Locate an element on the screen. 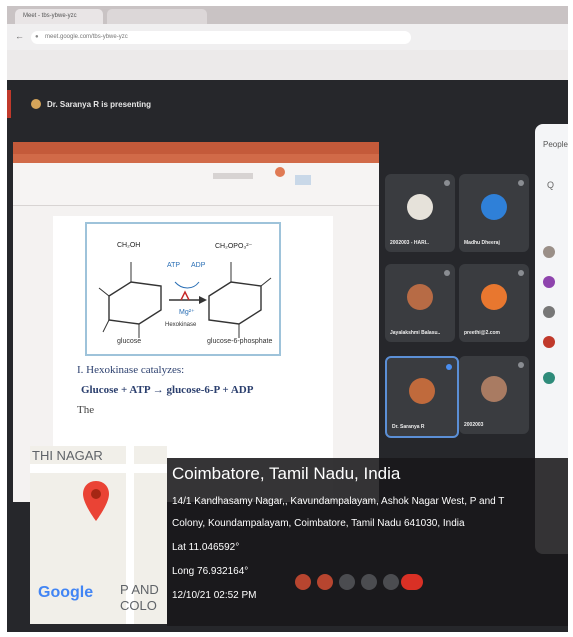  presenter-avatar-icon is located at coordinates (36, 104).